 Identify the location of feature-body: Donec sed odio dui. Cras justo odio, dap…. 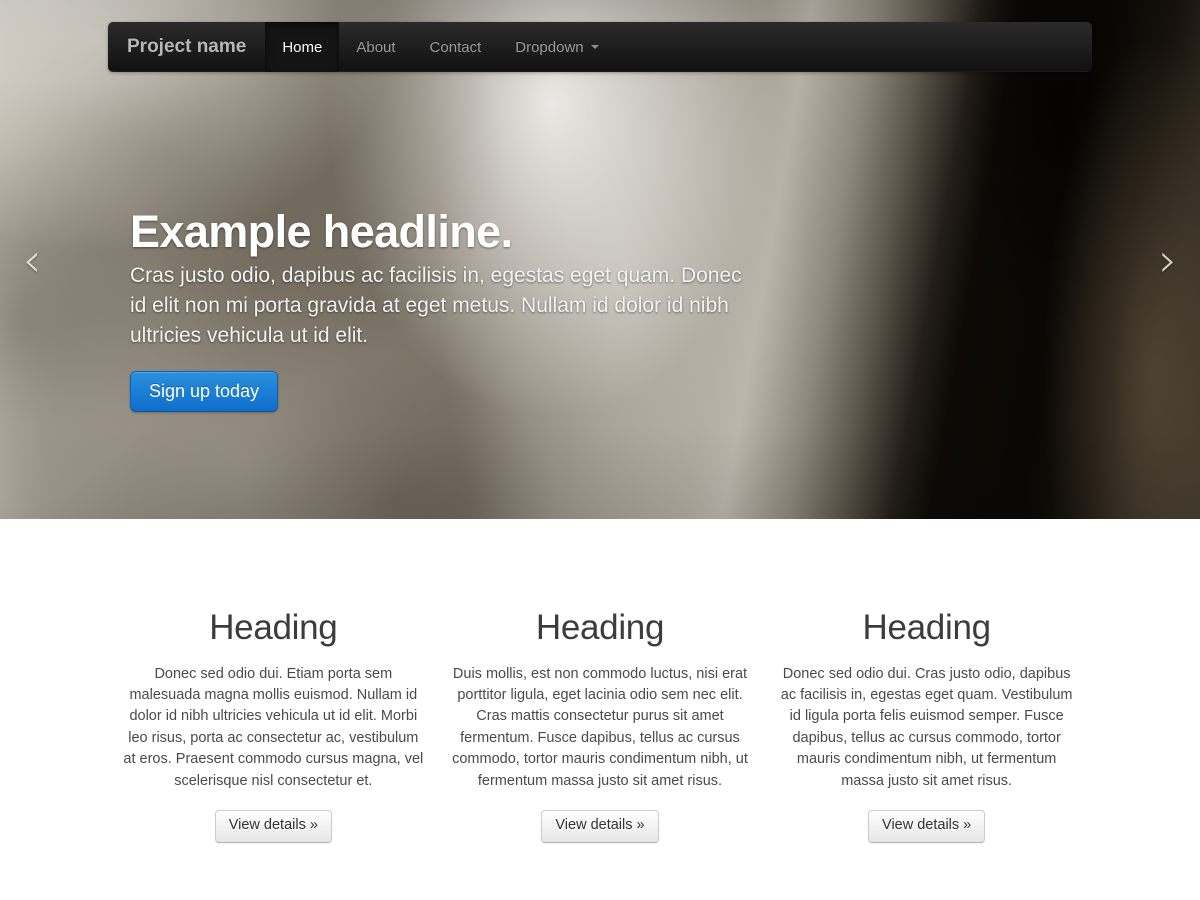
(926, 727).